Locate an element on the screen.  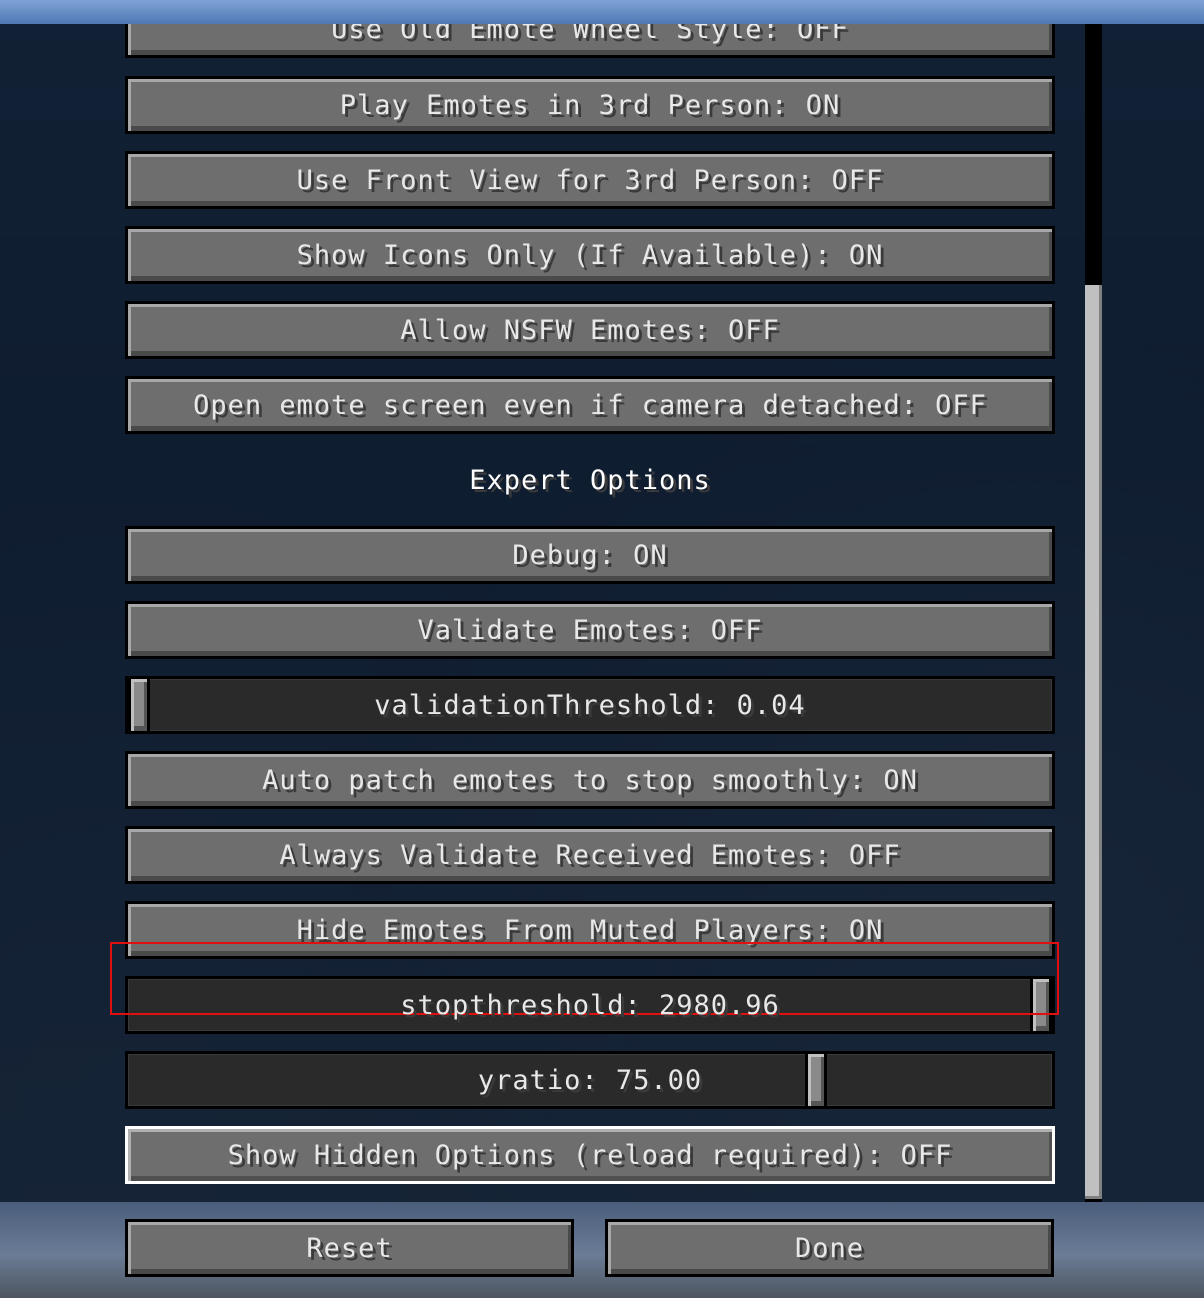
option-old-emote-wheel: Use Old Emote Wheel Style: OFF is located at coordinates (590, 41).